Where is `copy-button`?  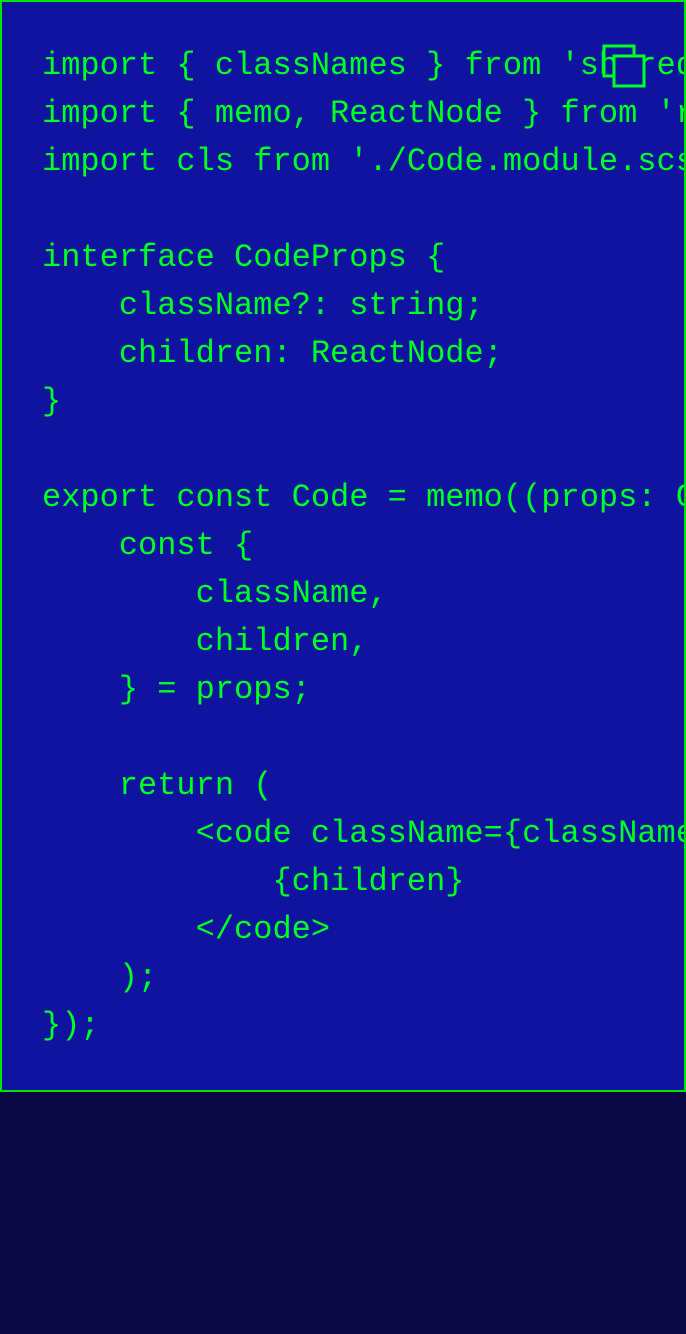
copy-button is located at coordinates (624, 66).